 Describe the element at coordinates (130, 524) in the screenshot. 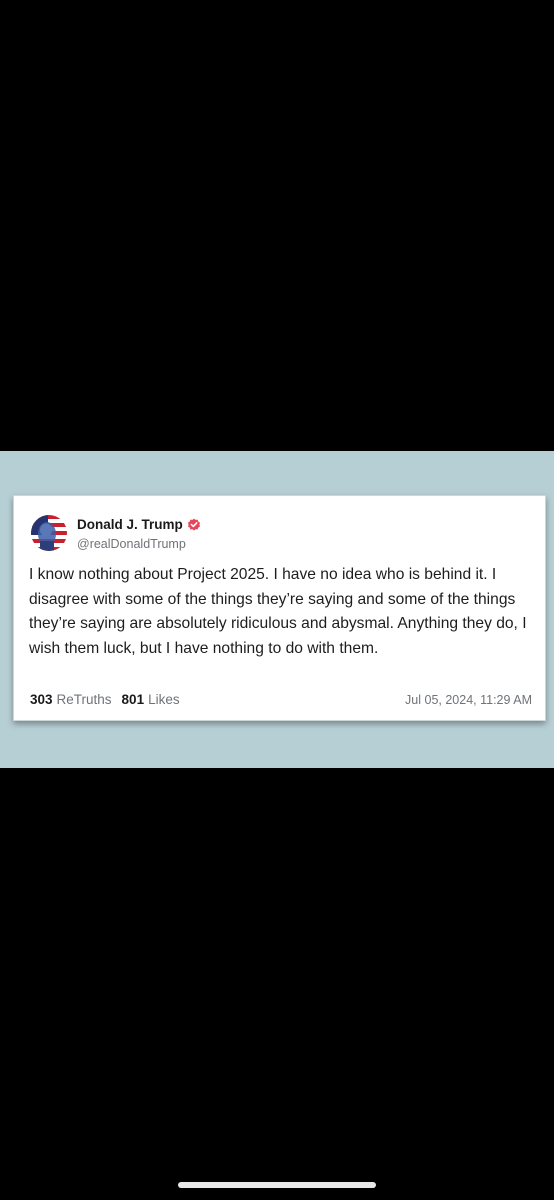

I see `display-name: Donald J. Trump` at that location.